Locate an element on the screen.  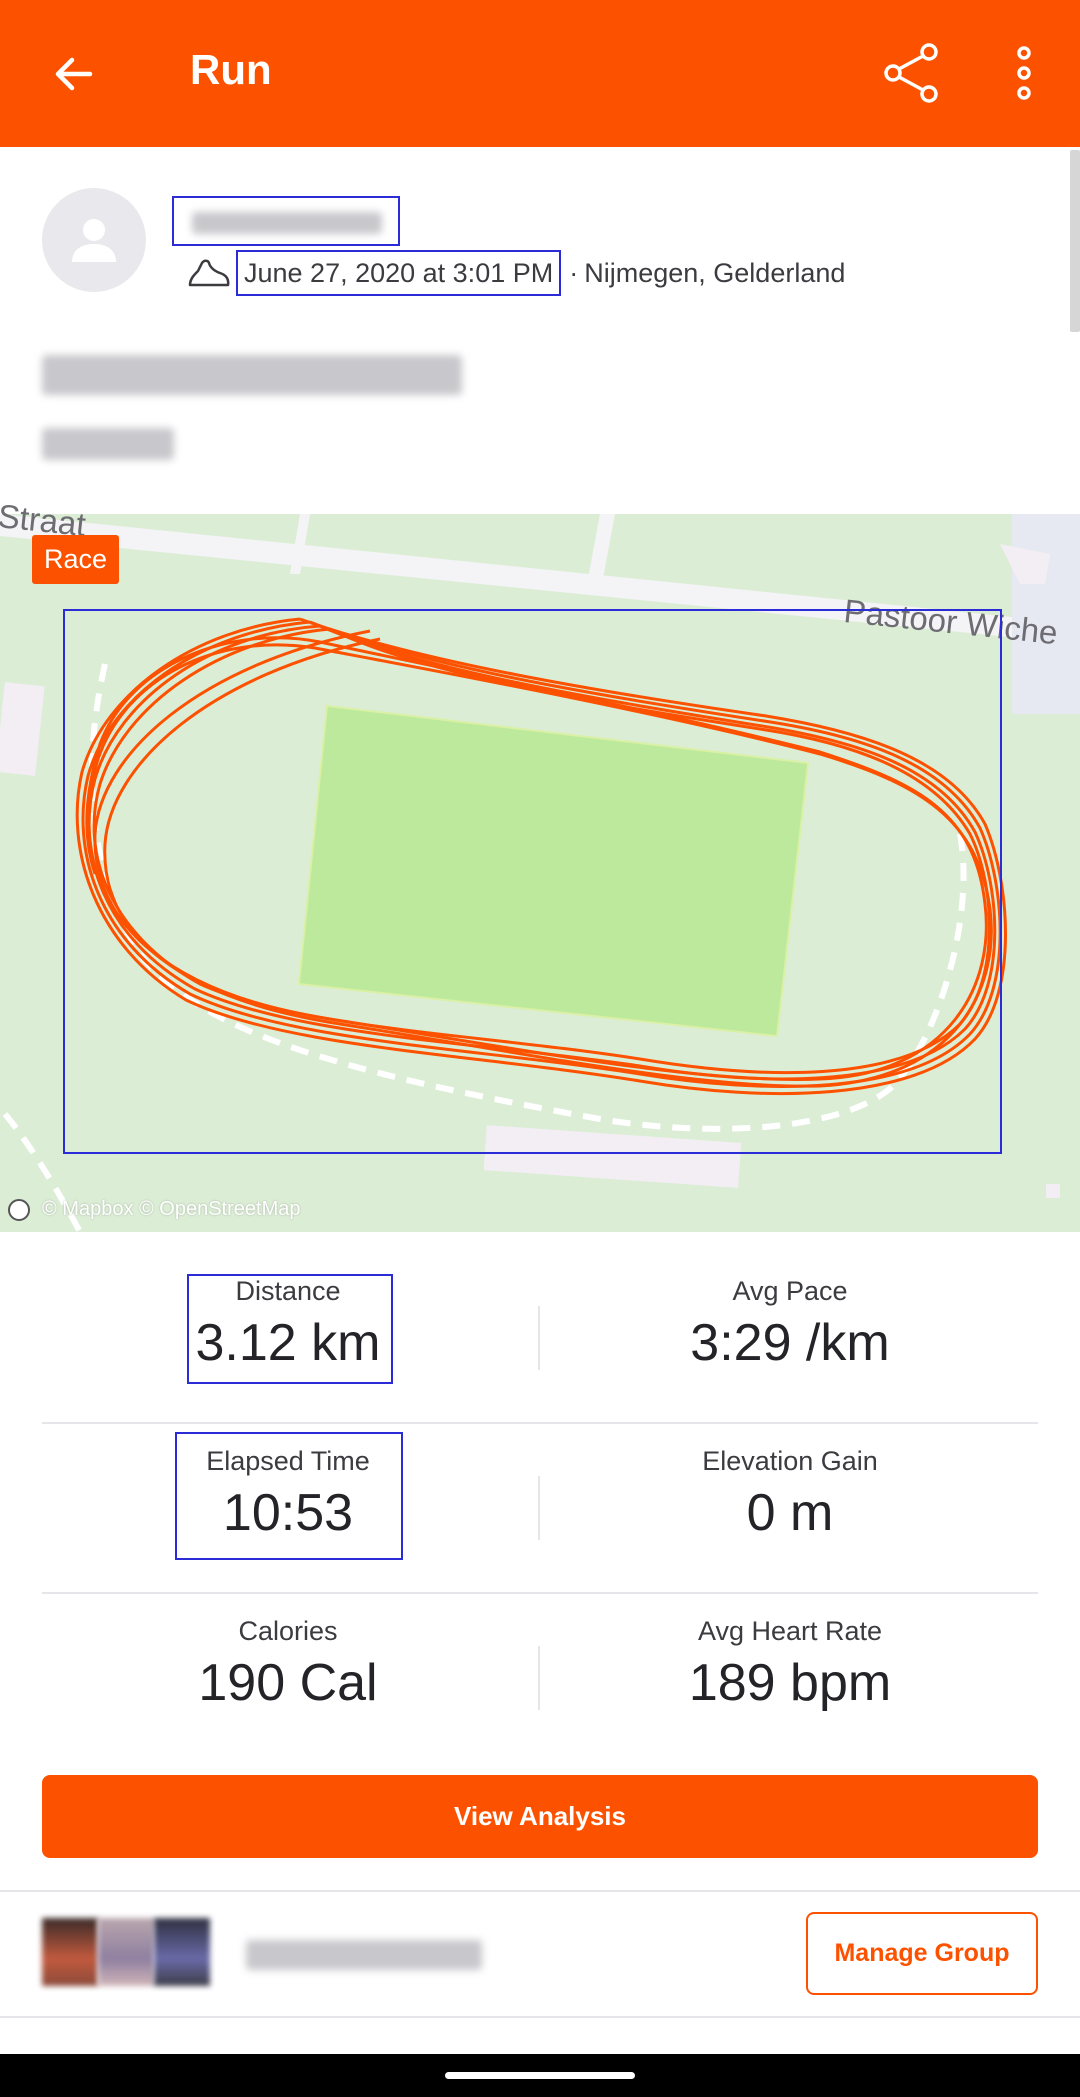
stat-avg-pace: Avg Pace 3:29 /km is located at coordinates (790, 1324).